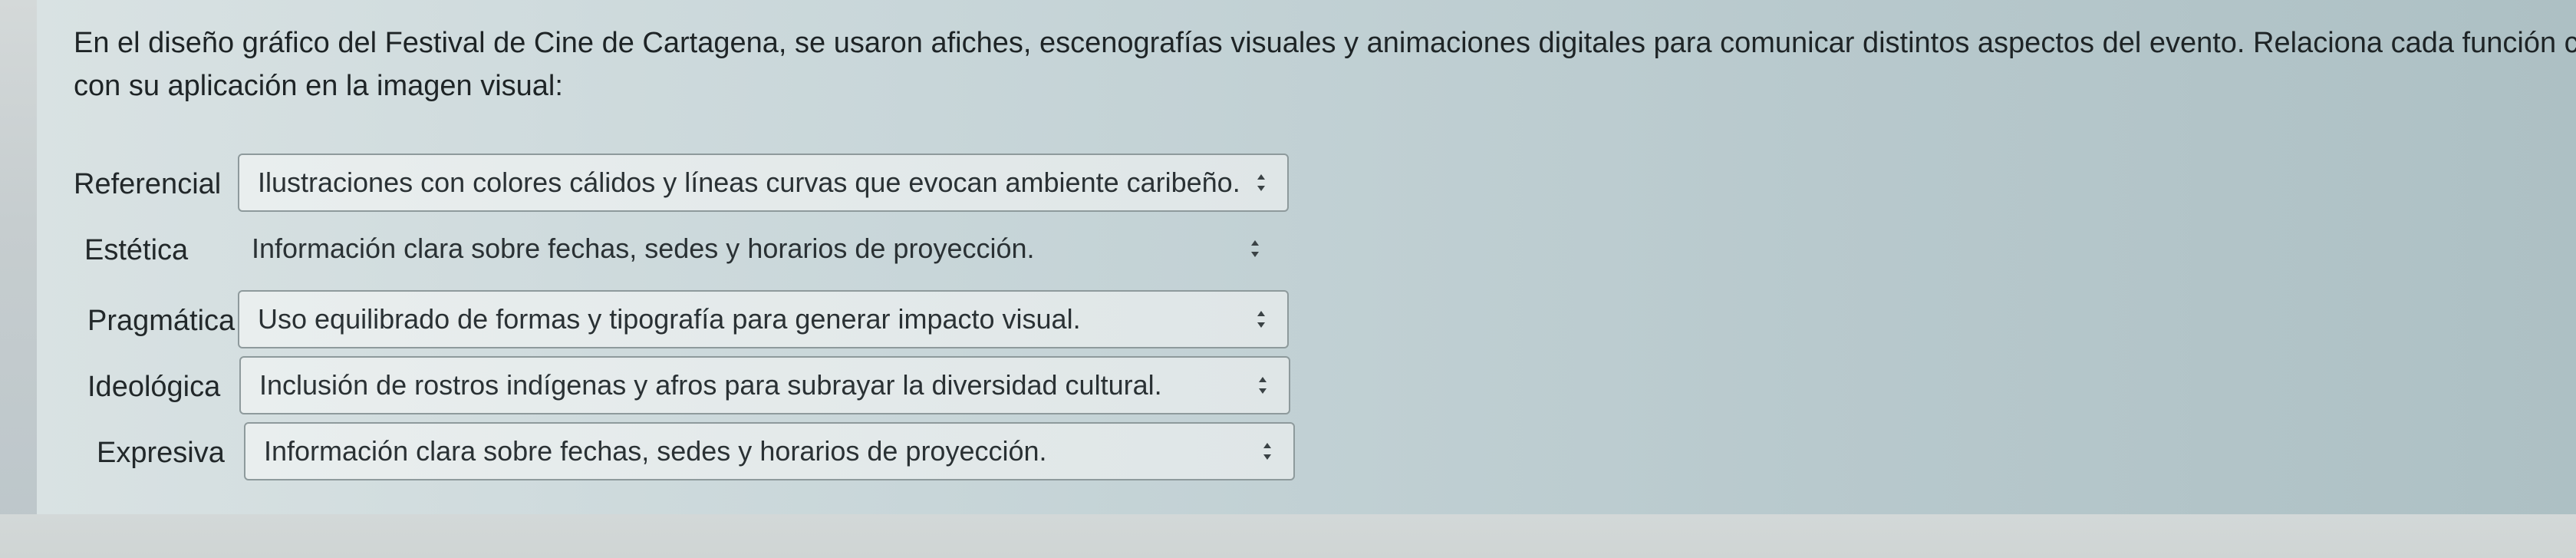  What do you see at coordinates (318, 86) in the screenshot?
I see `question-line-2: con su aplicación en la imagen visual:` at bounding box center [318, 86].